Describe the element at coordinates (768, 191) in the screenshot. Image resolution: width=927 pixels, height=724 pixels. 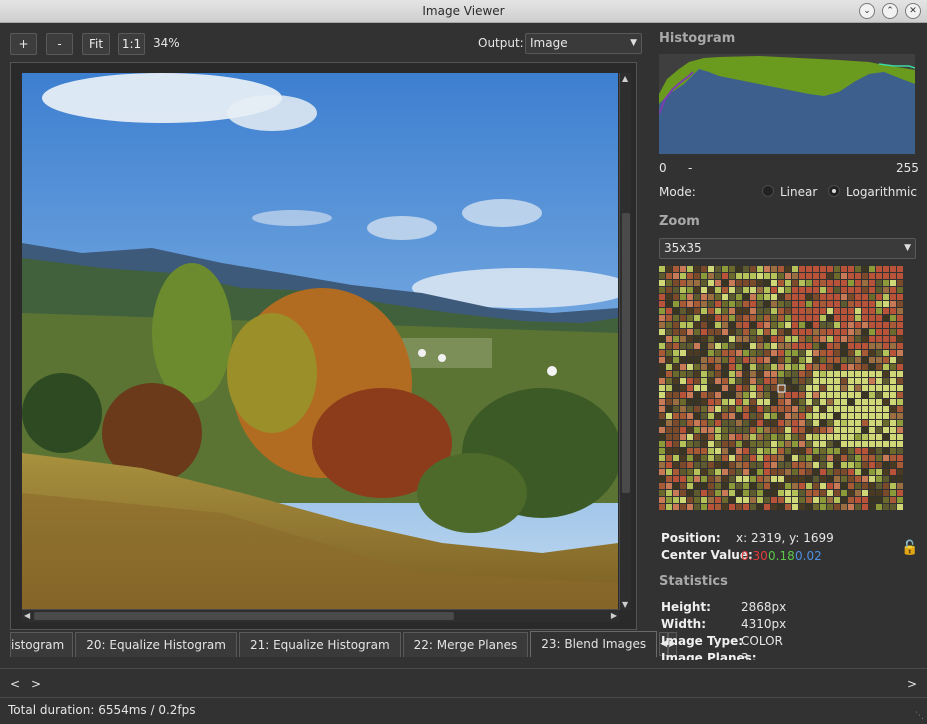
I see `mode-linear-radio` at that location.